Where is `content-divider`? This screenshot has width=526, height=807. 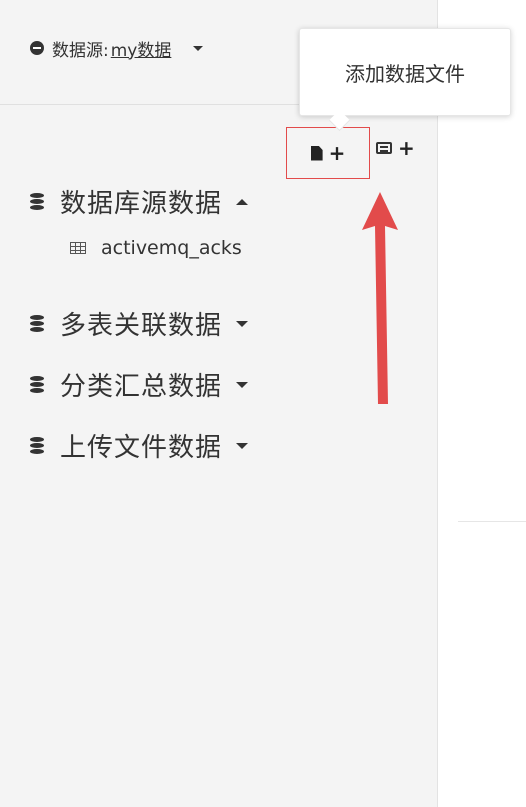 content-divider is located at coordinates (492, 521).